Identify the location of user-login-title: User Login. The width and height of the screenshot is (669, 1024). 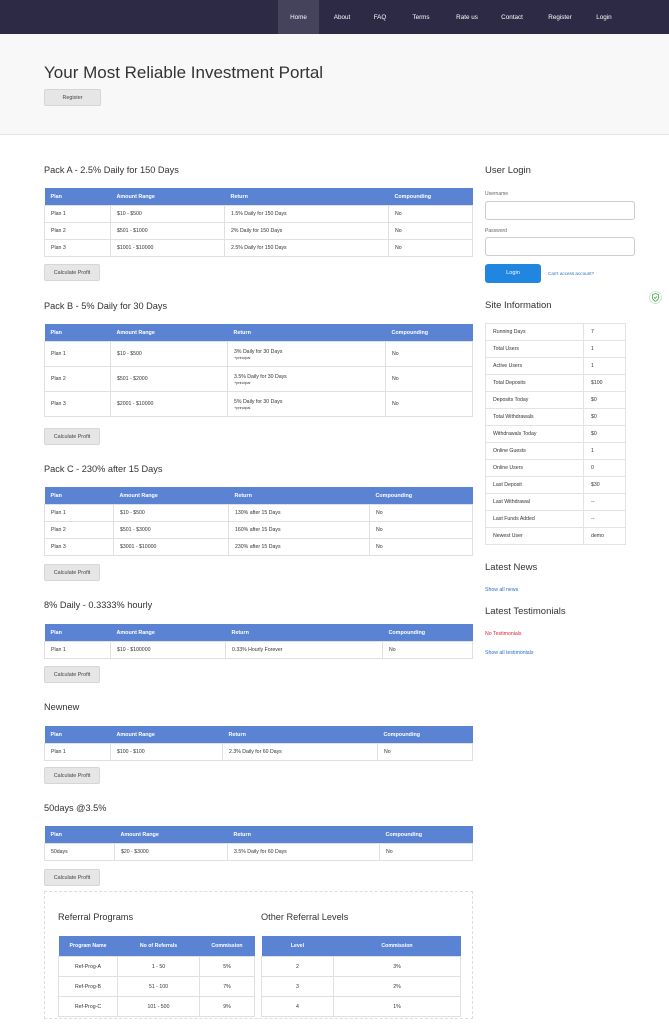
(508, 170).